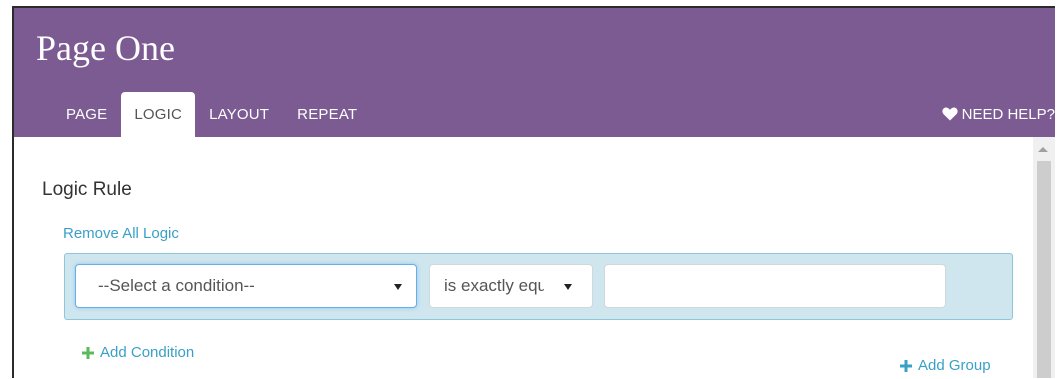  What do you see at coordinates (87, 189) in the screenshot?
I see `logic-rule-heading: Logic Rule` at bounding box center [87, 189].